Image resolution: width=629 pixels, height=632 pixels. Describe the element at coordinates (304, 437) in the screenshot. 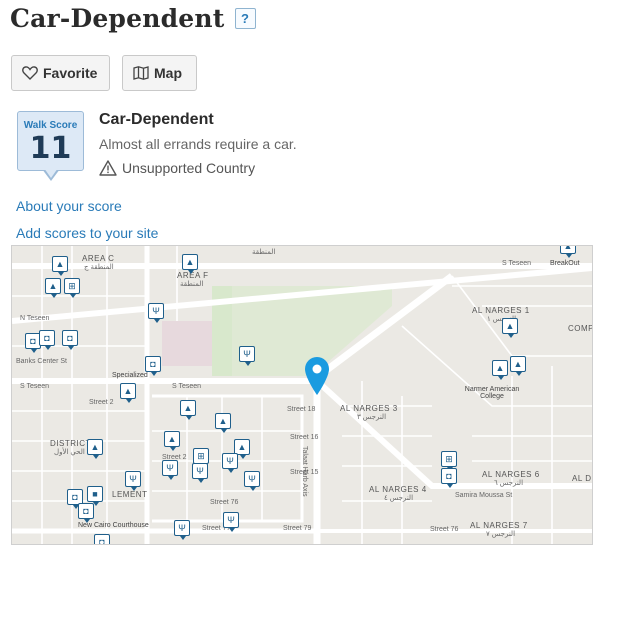

I see `map-label-street-16: Street 16` at that location.